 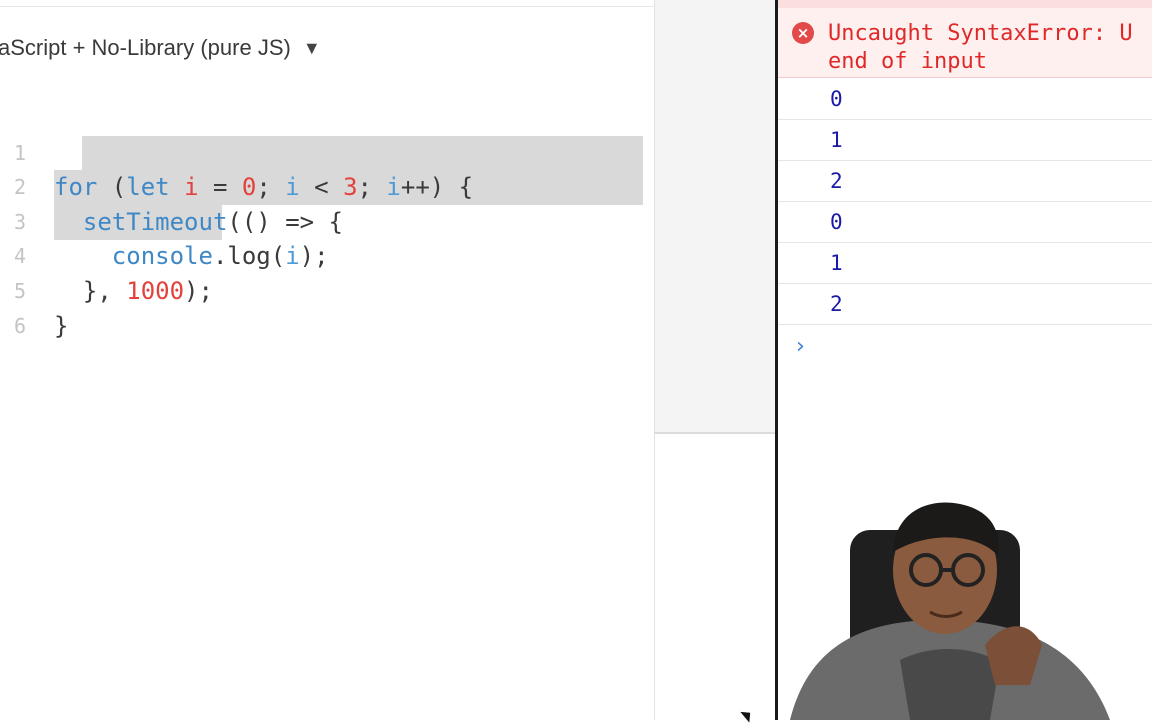 I want to click on editor-top-divider, so click(x=327, y=6).